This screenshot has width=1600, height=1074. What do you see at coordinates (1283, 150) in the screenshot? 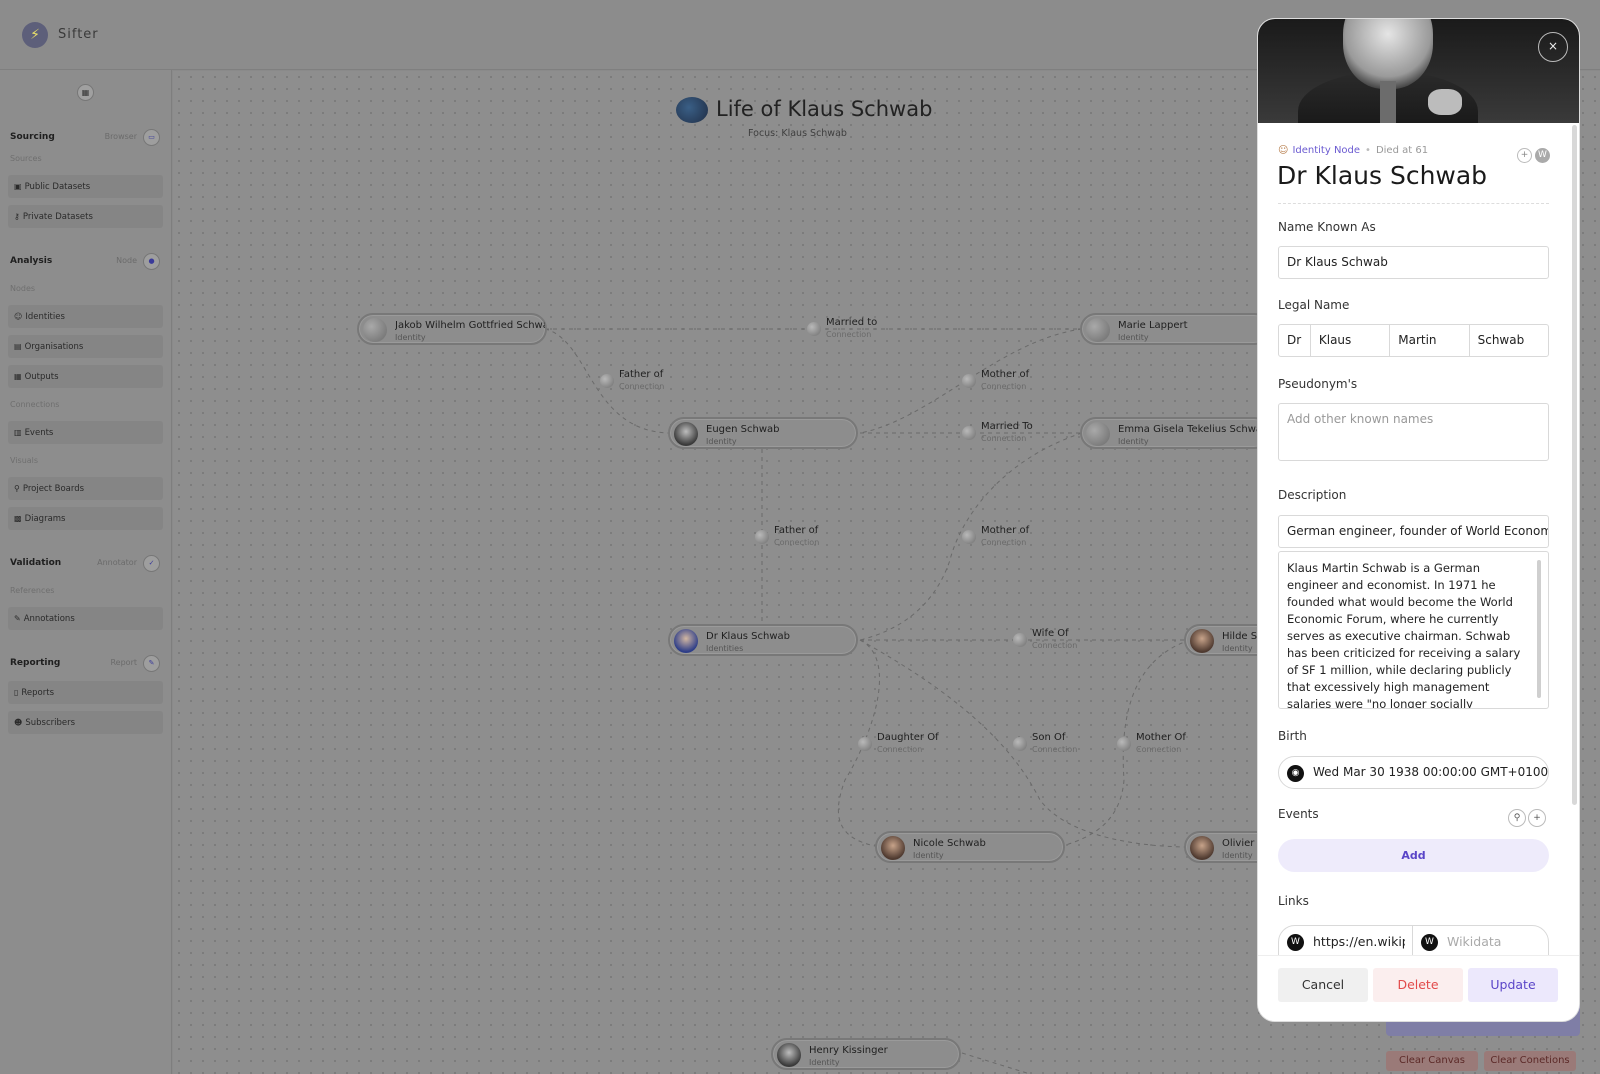
I see `identity-node-icon: ☺` at bounding box center [1283, 150].